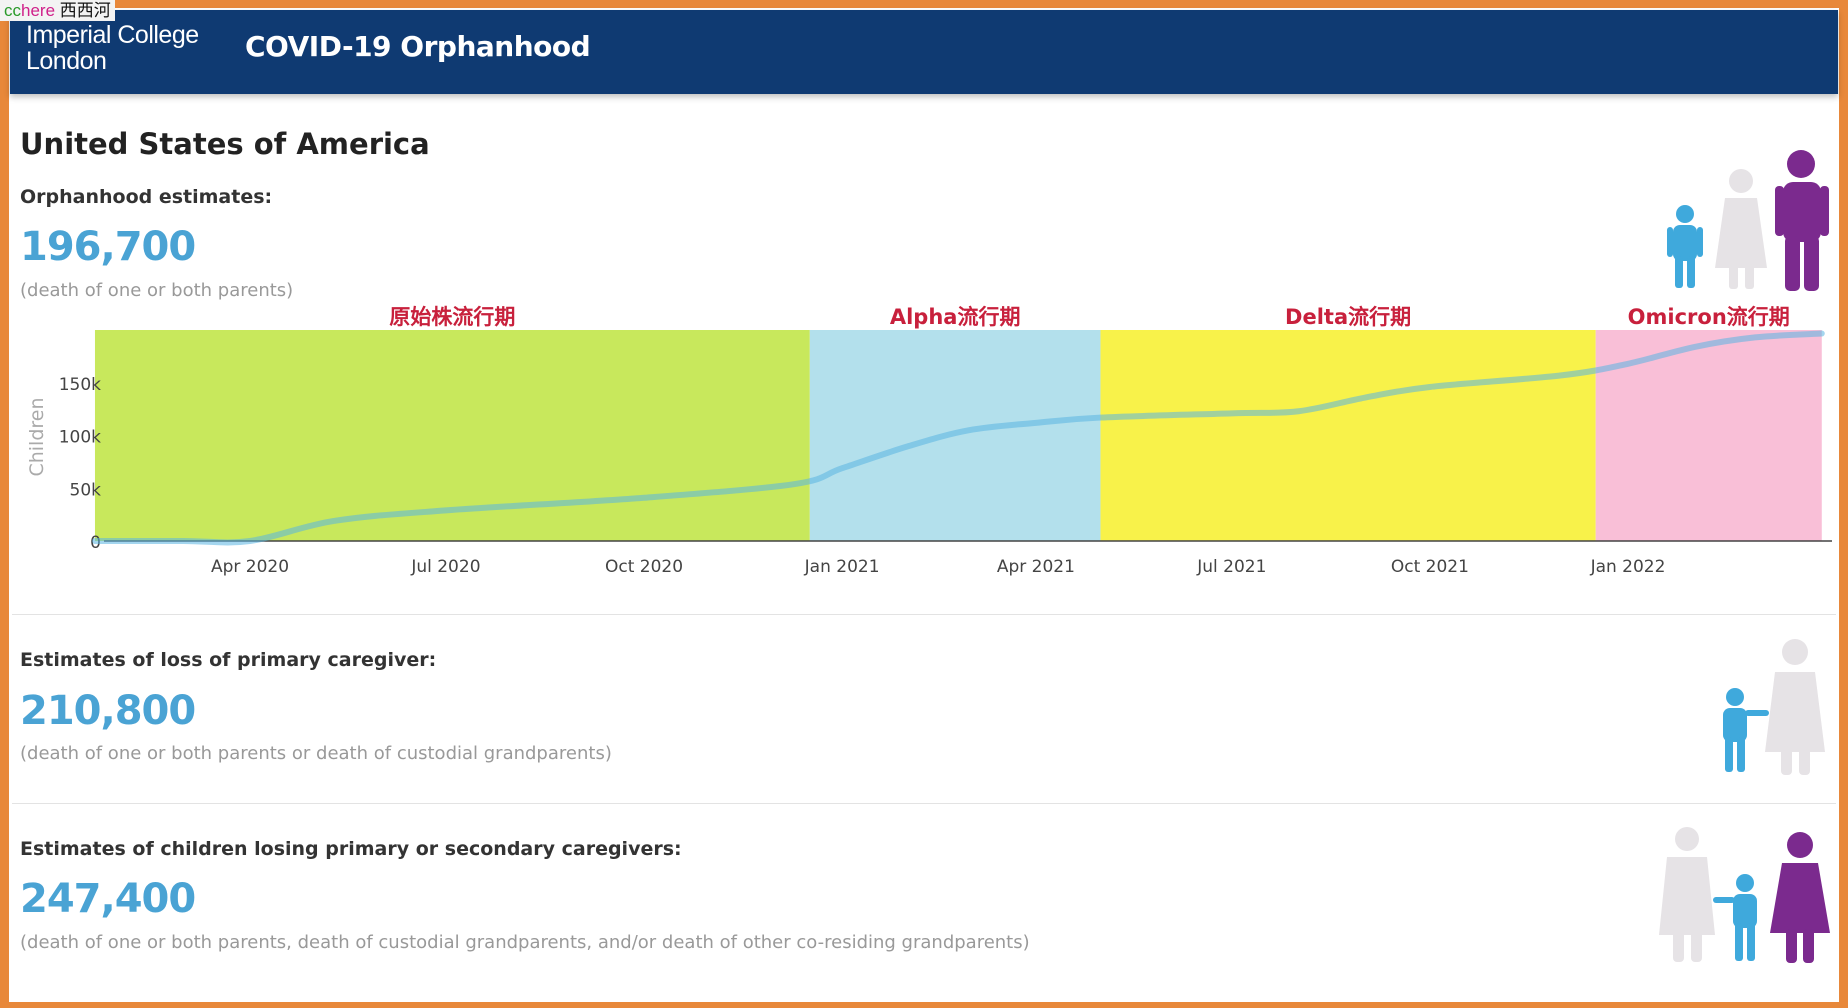  Describe the element at coordinates (1430, 567) in the screenshot. I see `x-tick-label: Oct 2021` at that location.